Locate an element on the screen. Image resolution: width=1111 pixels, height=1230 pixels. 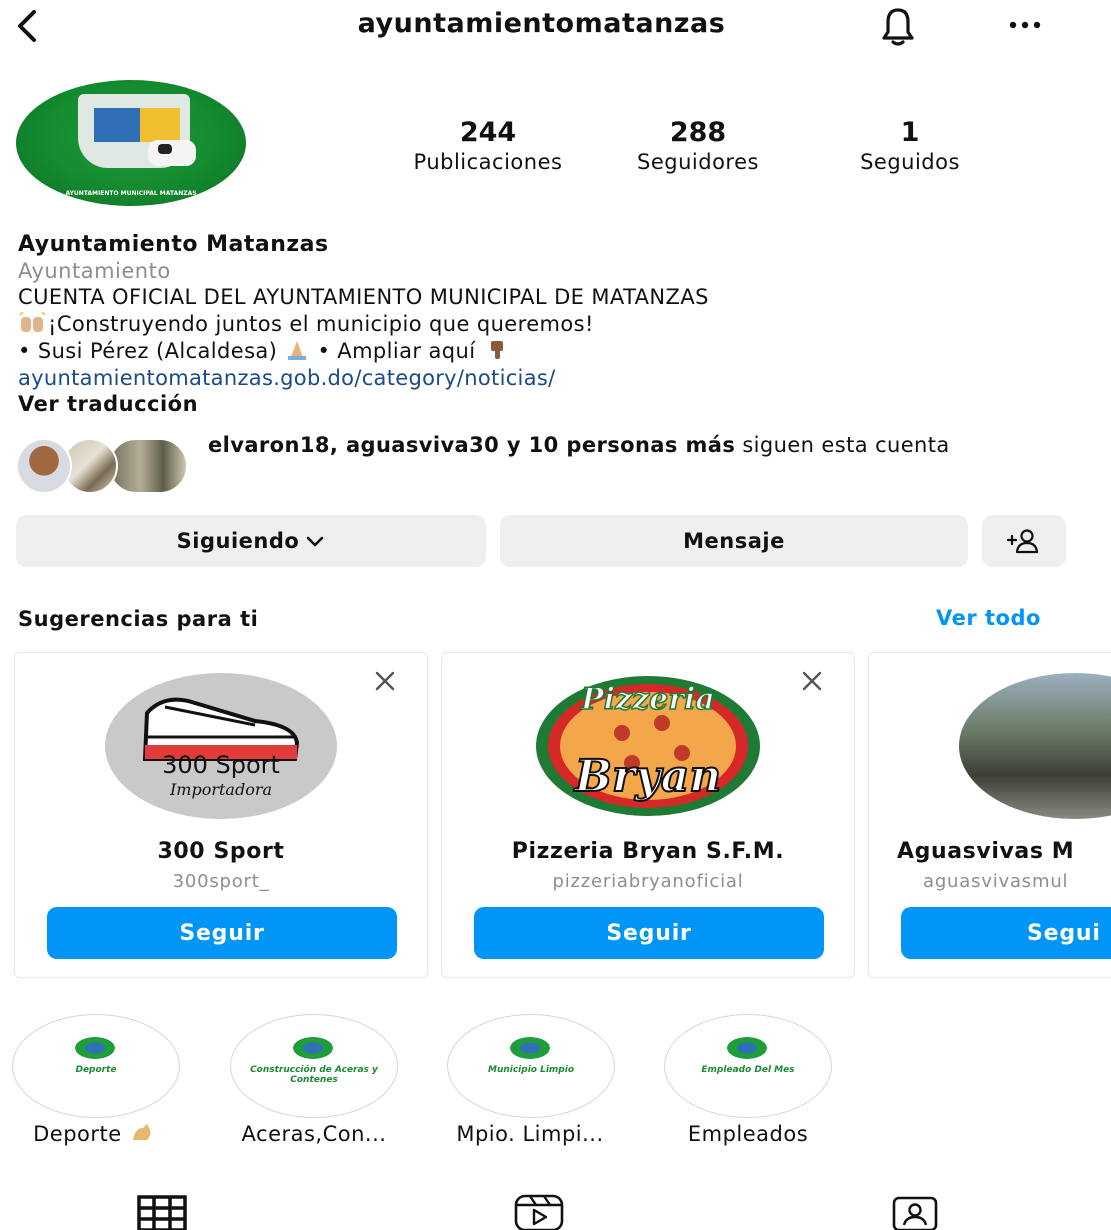
following-button-label: Siguiendo is located at coordinates (238, 541).